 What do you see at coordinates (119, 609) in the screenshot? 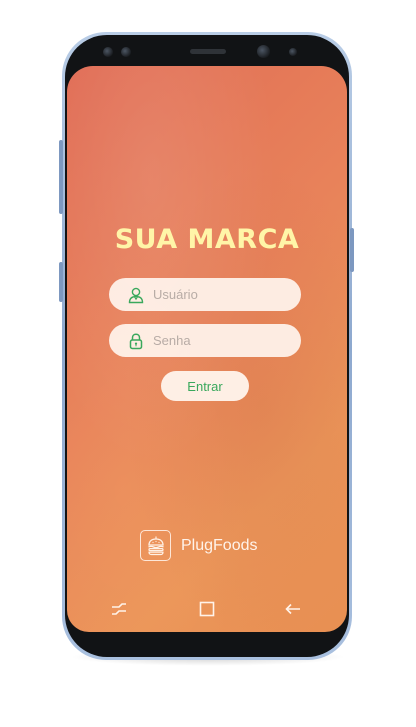
I see `recent-apps-icon` at bounding box center [119, 609].